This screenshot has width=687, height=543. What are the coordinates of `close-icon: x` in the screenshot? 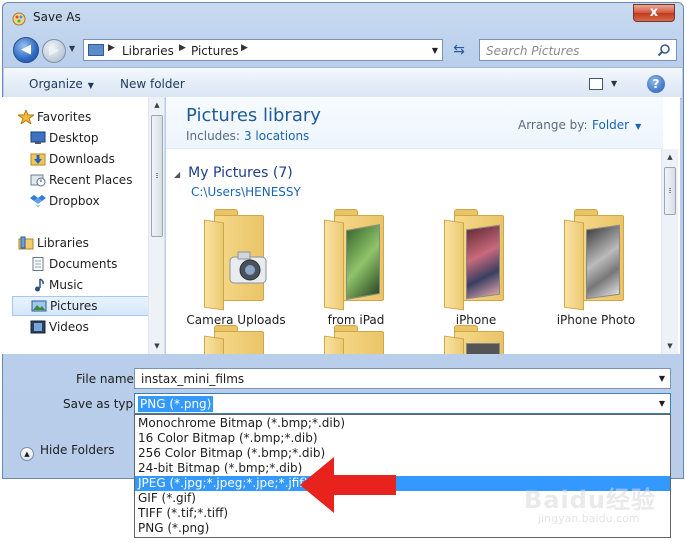 It's located at (654, 12).